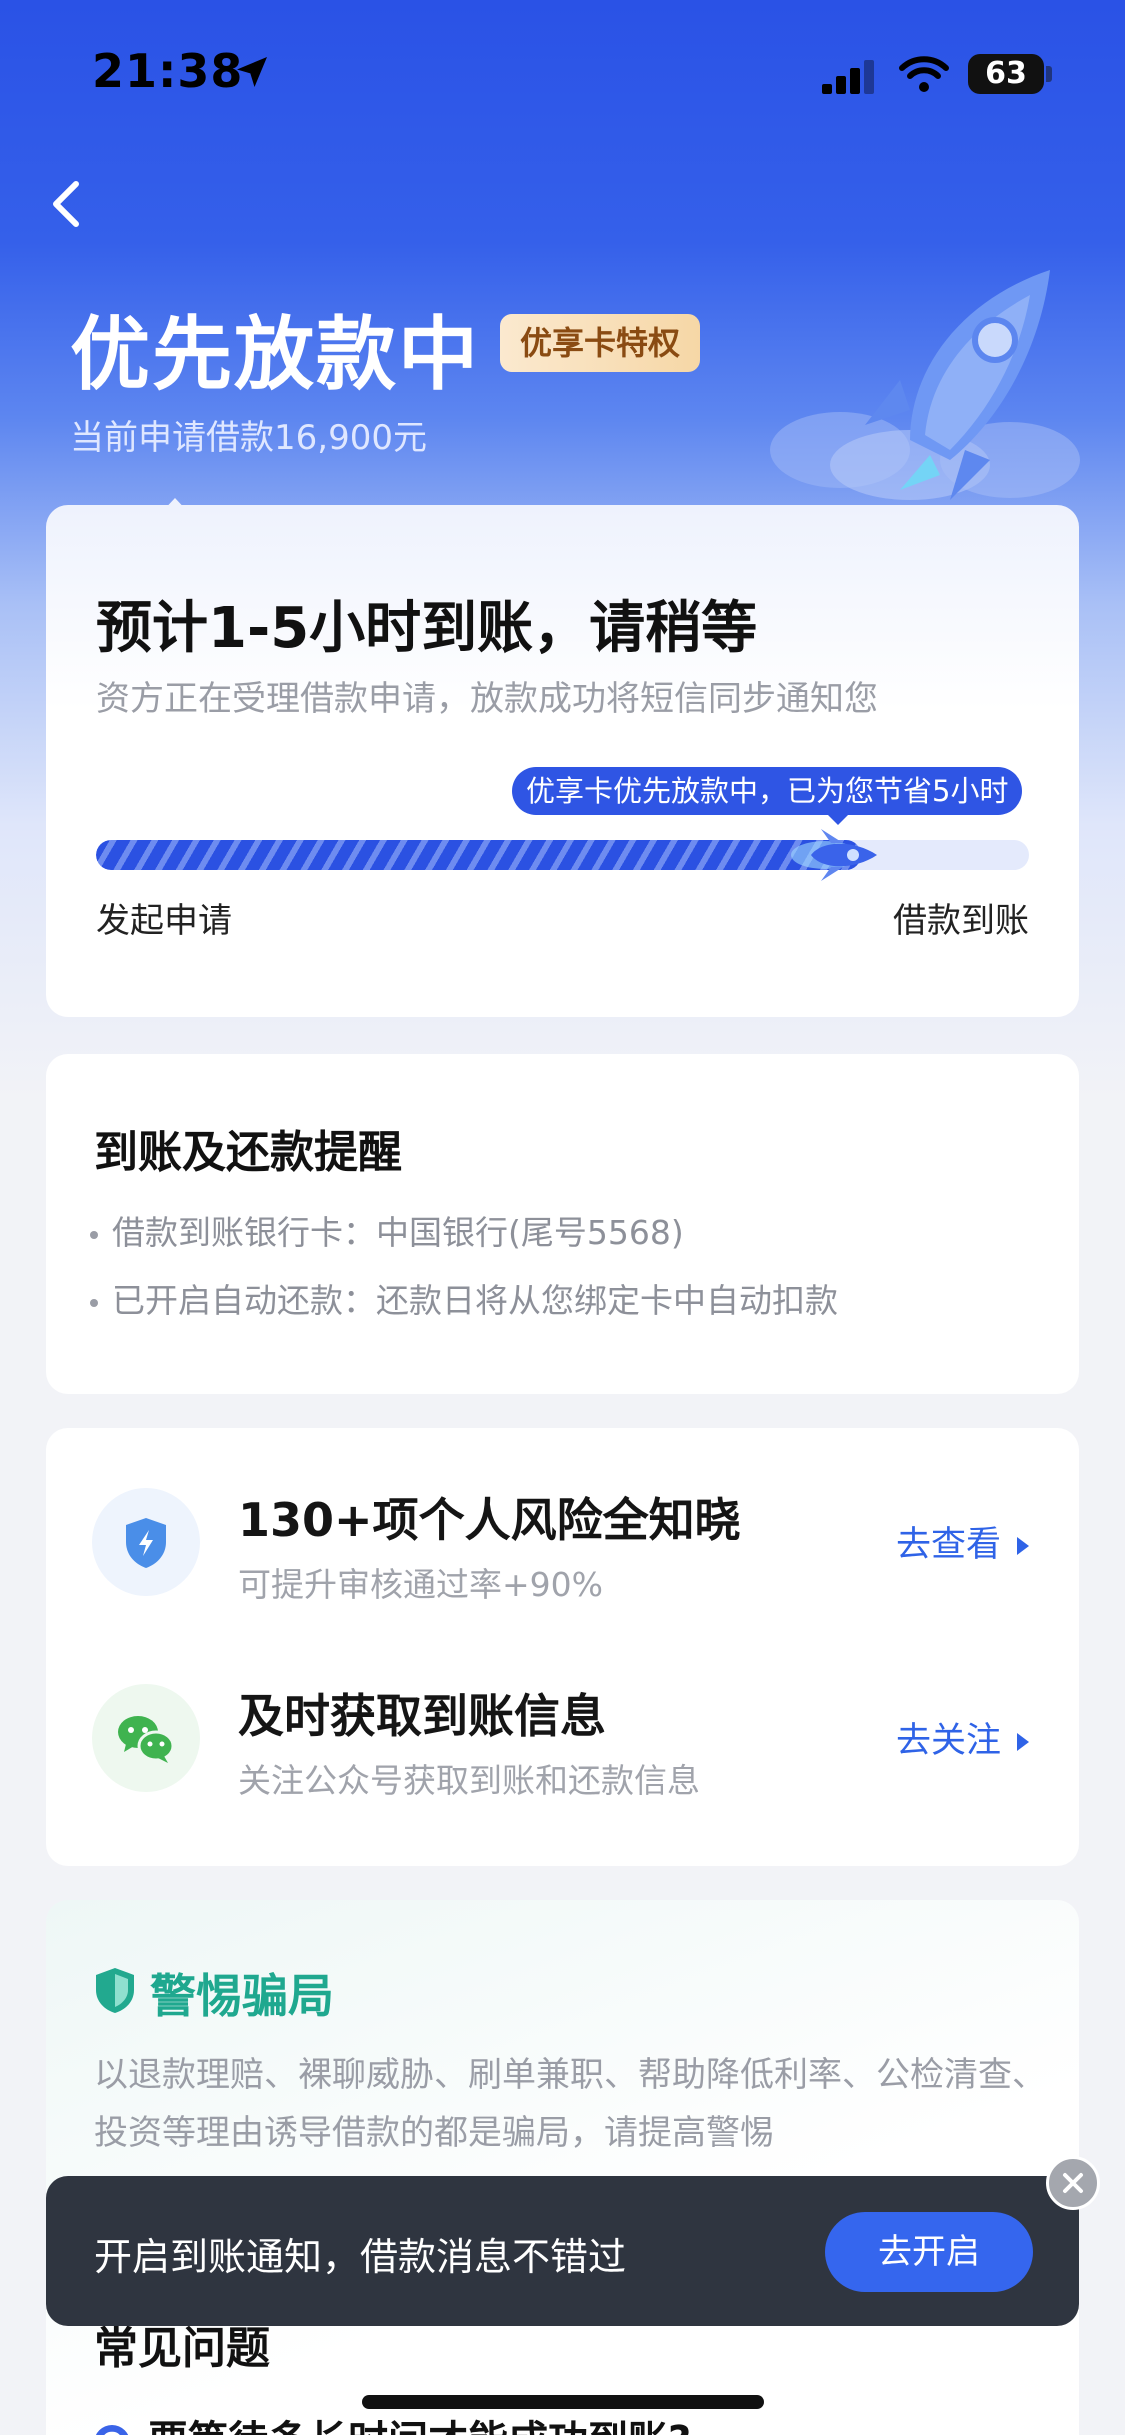  I want to click on service-row-wechat: 及时获取到账信息 关注公众号获取到账和还款信息 去关注, so click(562, 1738).